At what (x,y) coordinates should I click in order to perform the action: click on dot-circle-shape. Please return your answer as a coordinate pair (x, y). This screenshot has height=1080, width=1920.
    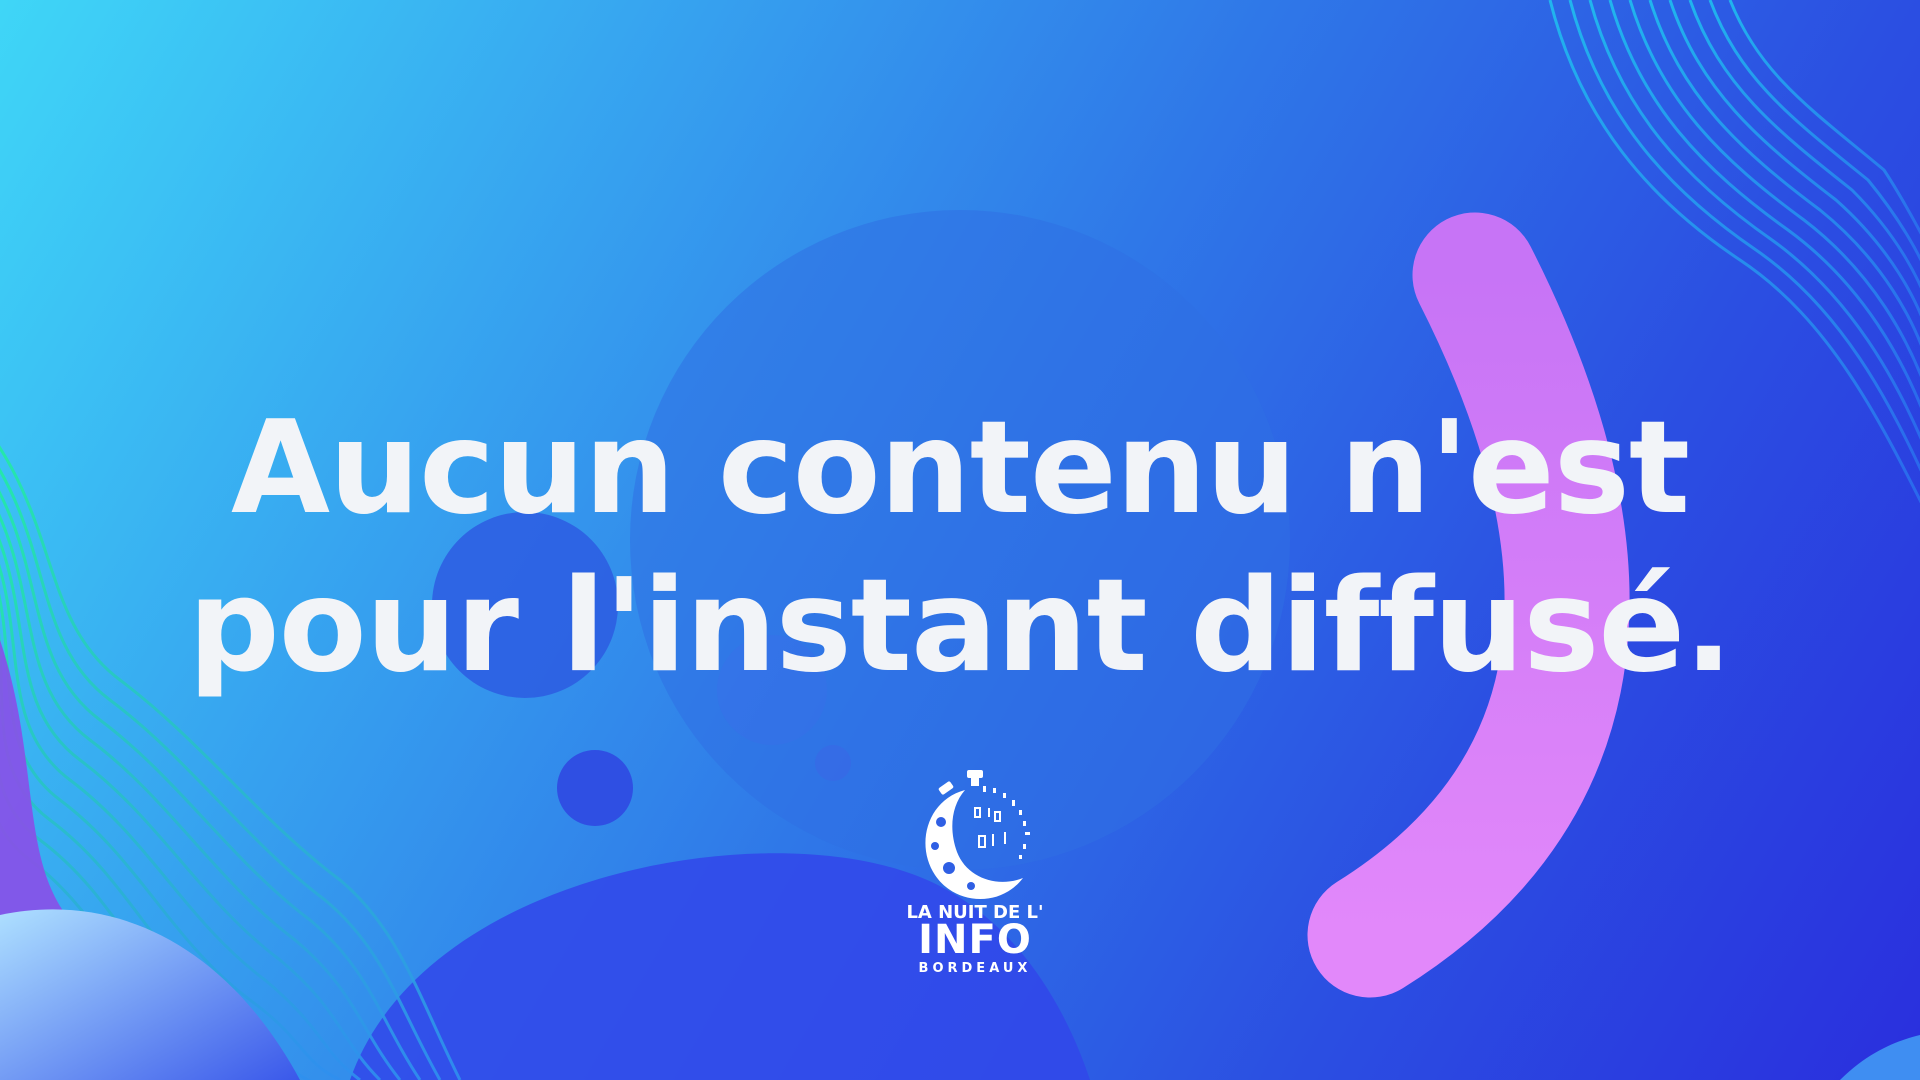
    Looking at the image, I should click on (595, 788).